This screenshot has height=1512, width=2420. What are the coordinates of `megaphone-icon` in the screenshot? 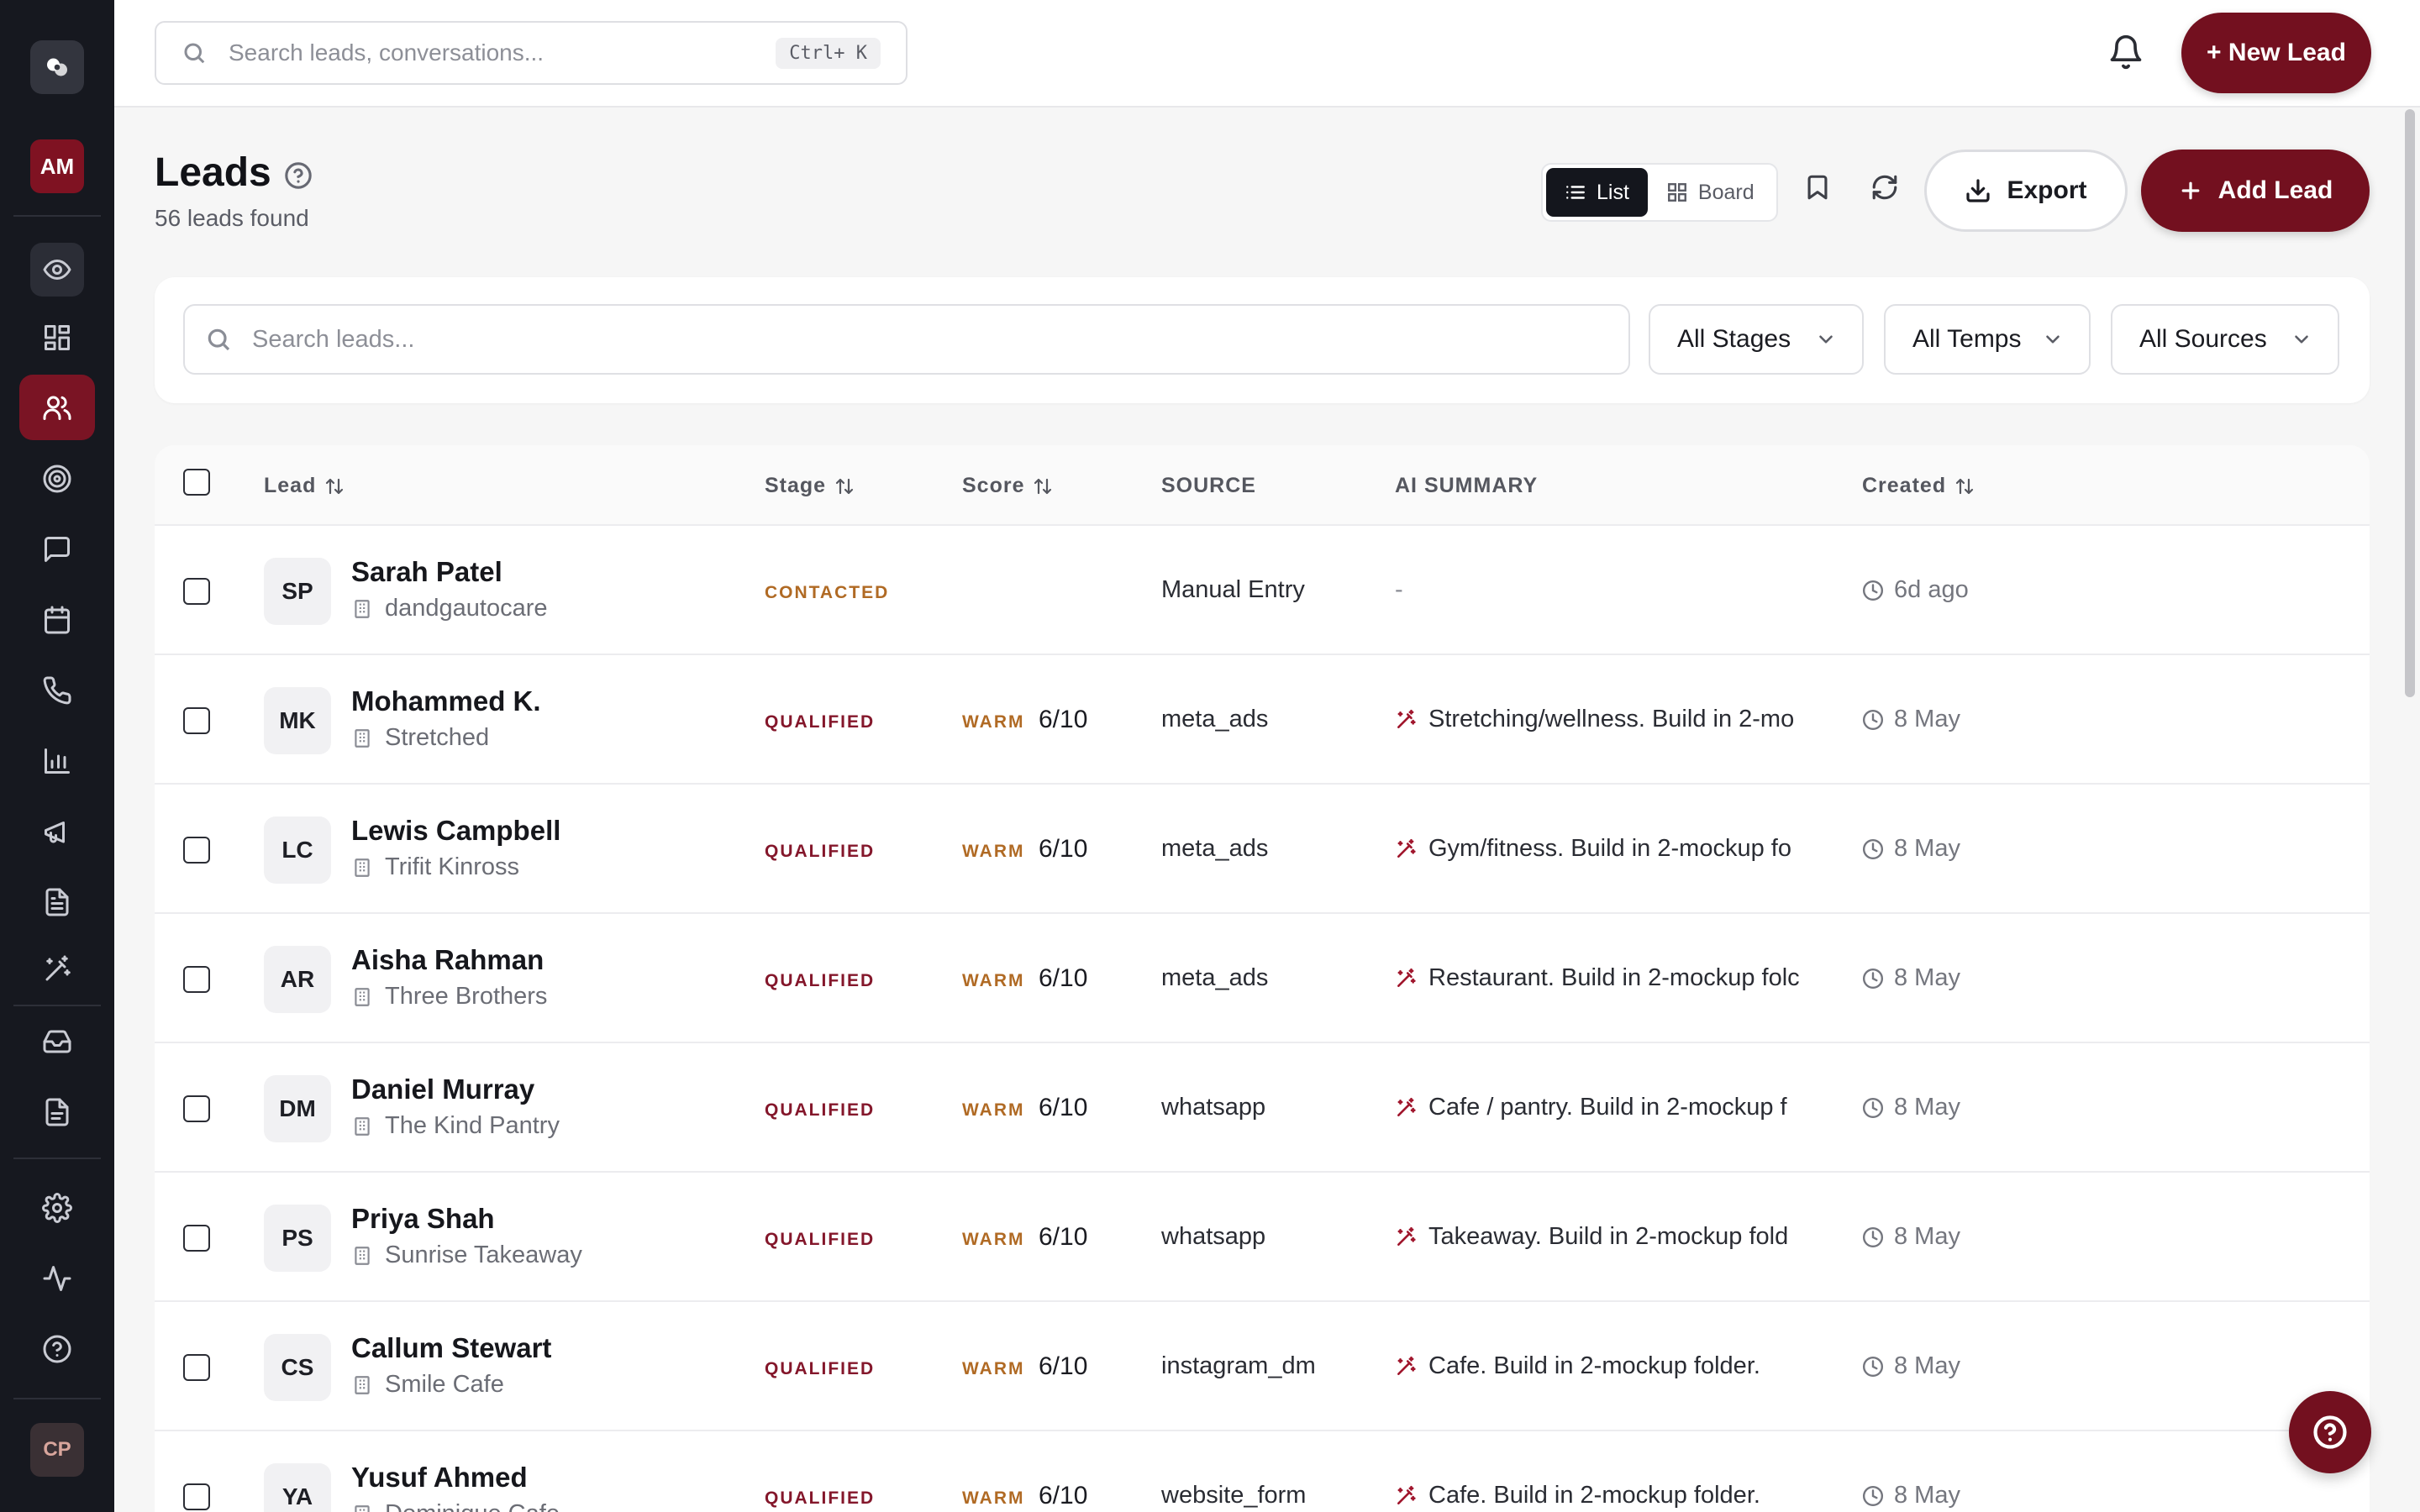 It's located at (57, 831).